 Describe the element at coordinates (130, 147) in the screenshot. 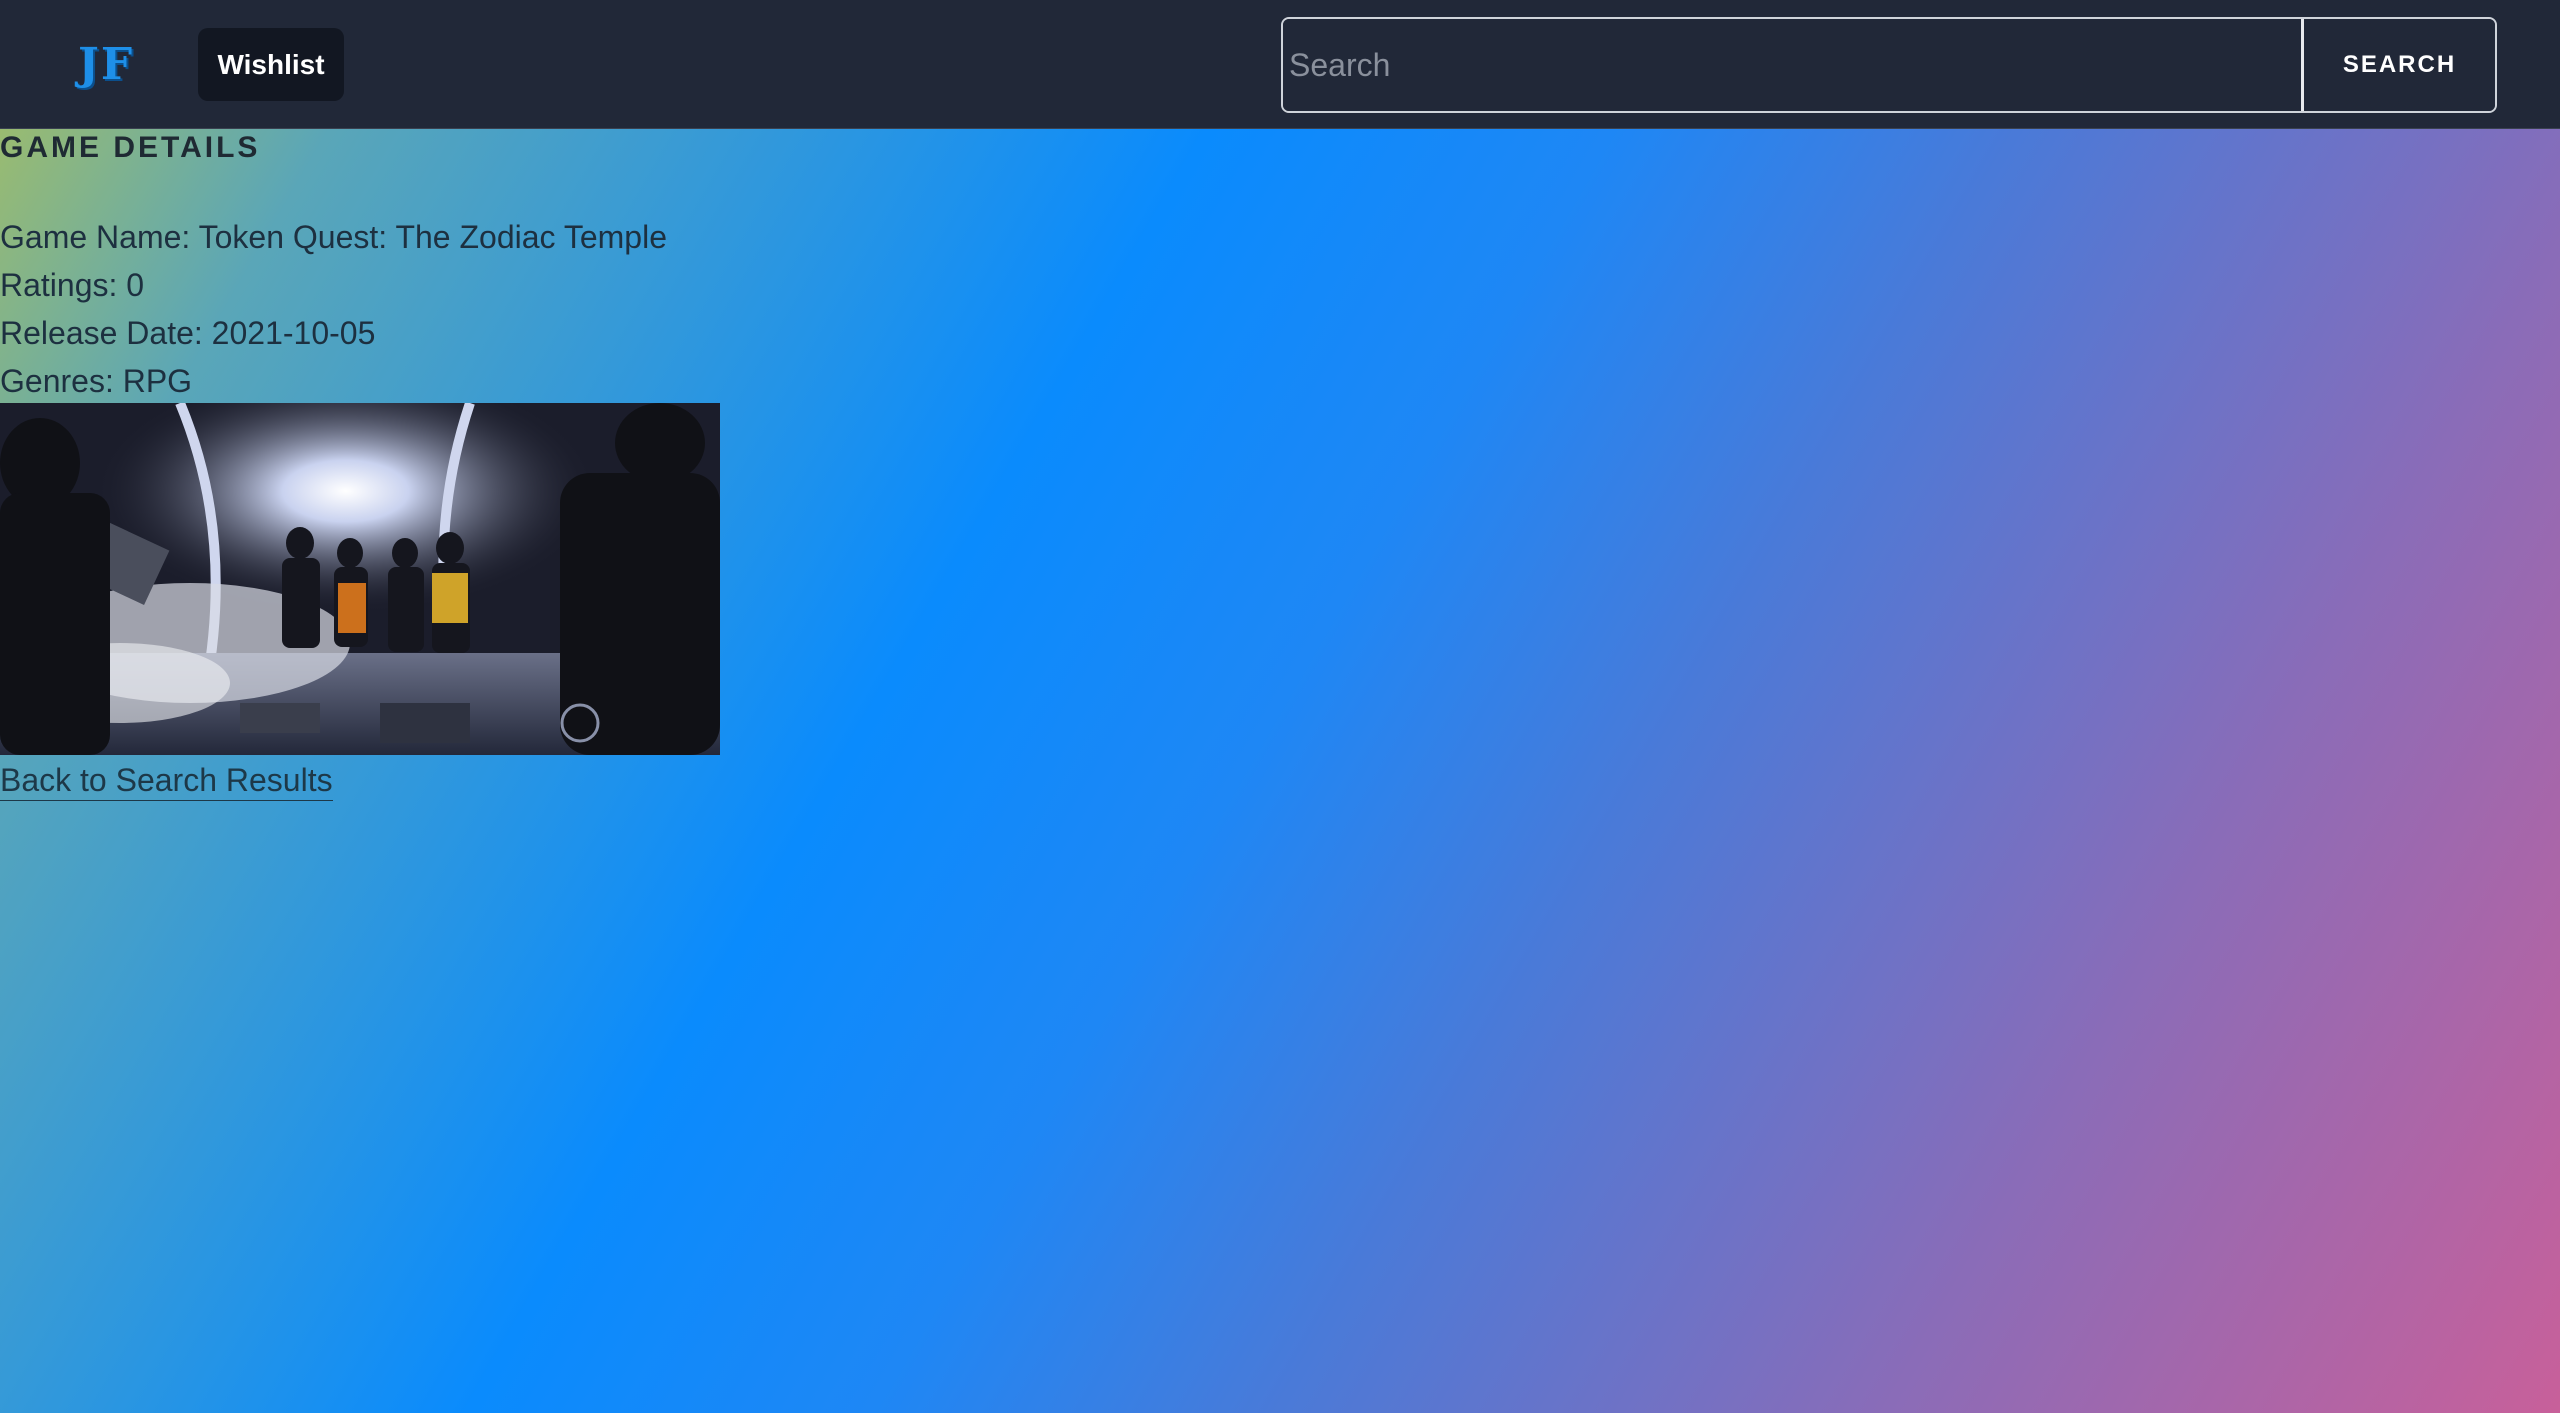

I see `page-title: GAME DETAILS` at that location.